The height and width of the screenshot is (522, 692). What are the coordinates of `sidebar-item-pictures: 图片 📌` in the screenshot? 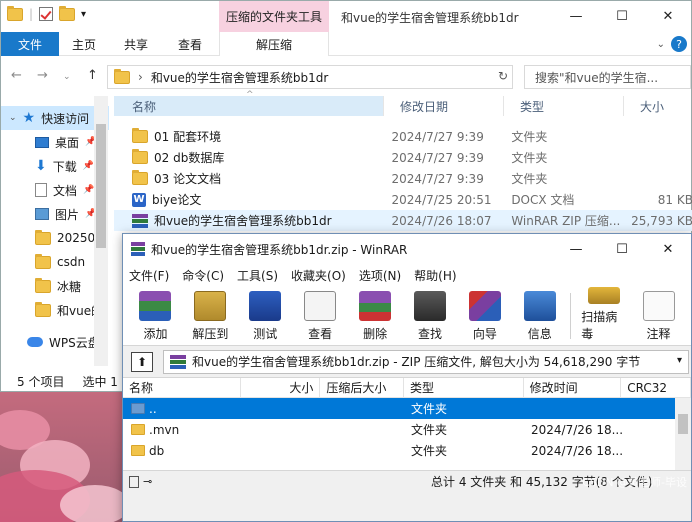 It's located at (55, 214).